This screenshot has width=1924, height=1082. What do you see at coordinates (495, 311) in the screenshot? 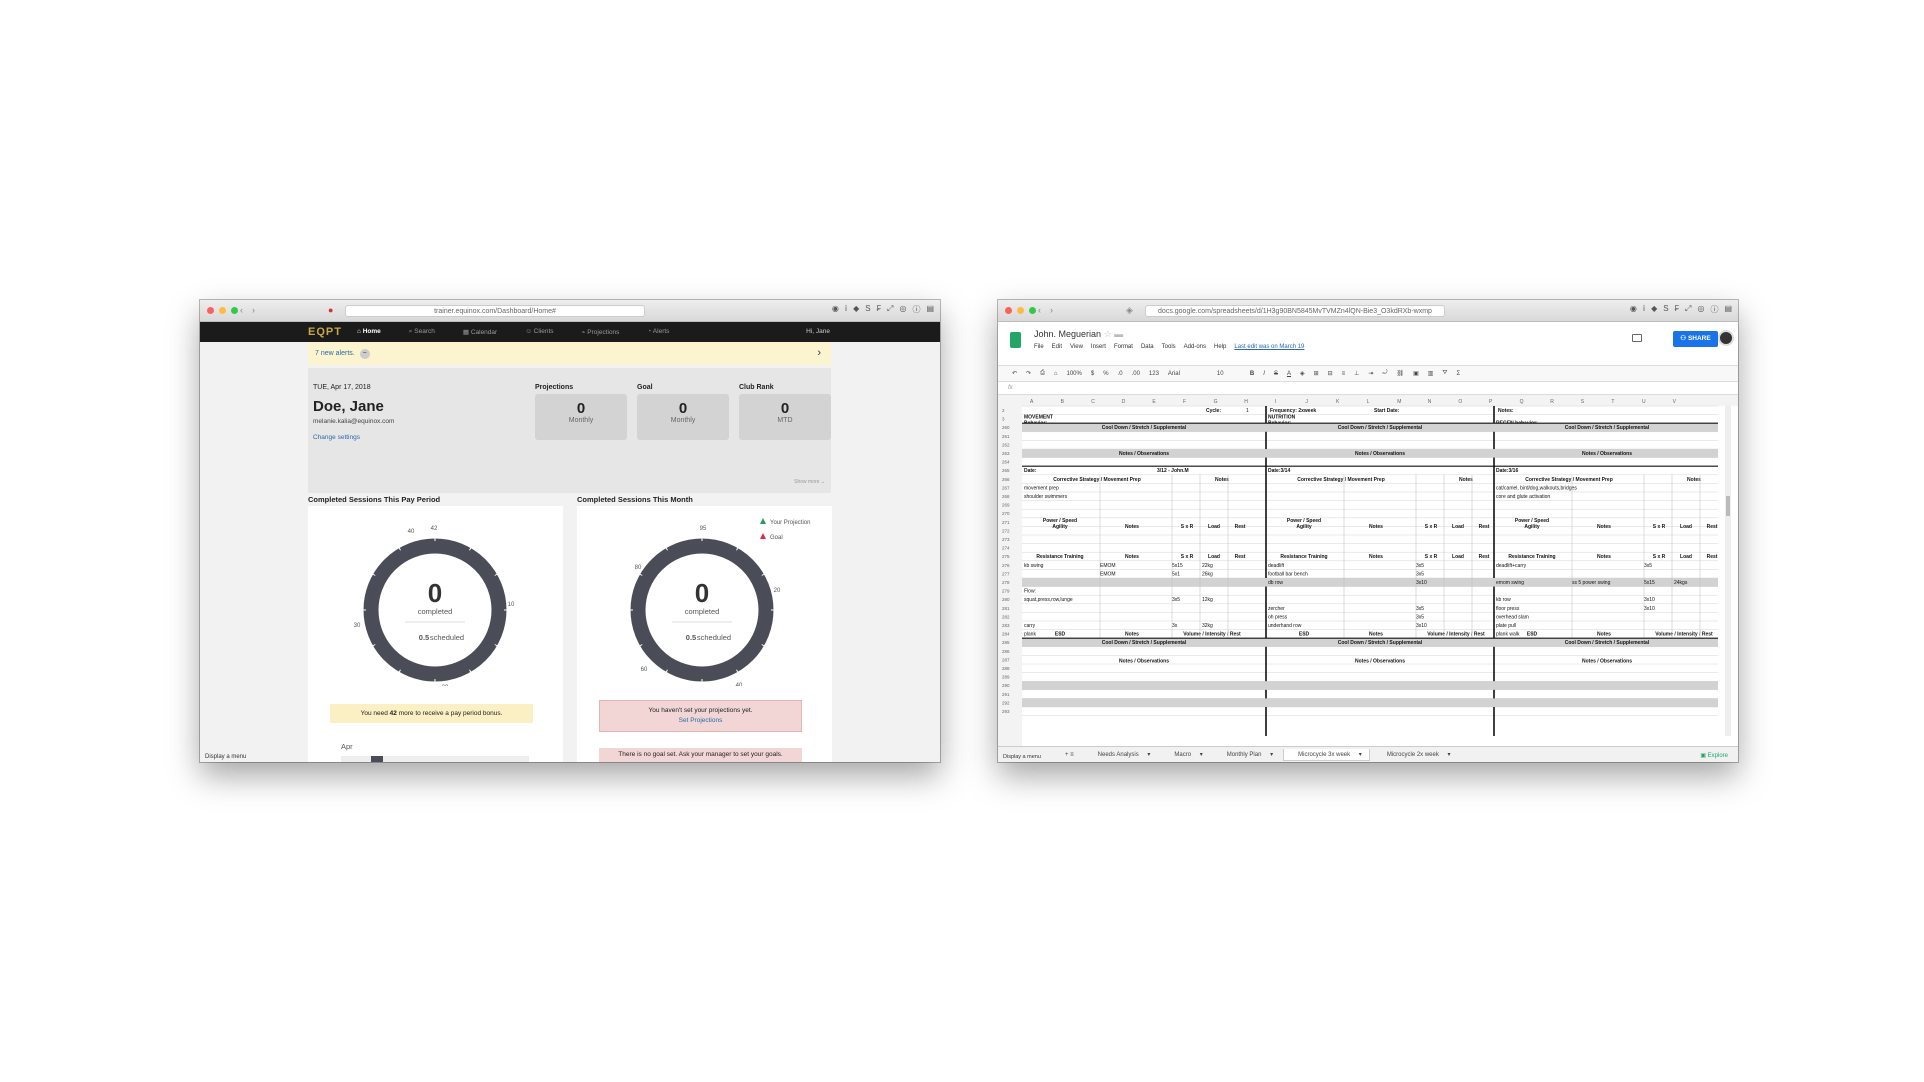
I see `address-bar: trainer.equinox.com/Dashboard/Home#` at bounding box center [495, 311].